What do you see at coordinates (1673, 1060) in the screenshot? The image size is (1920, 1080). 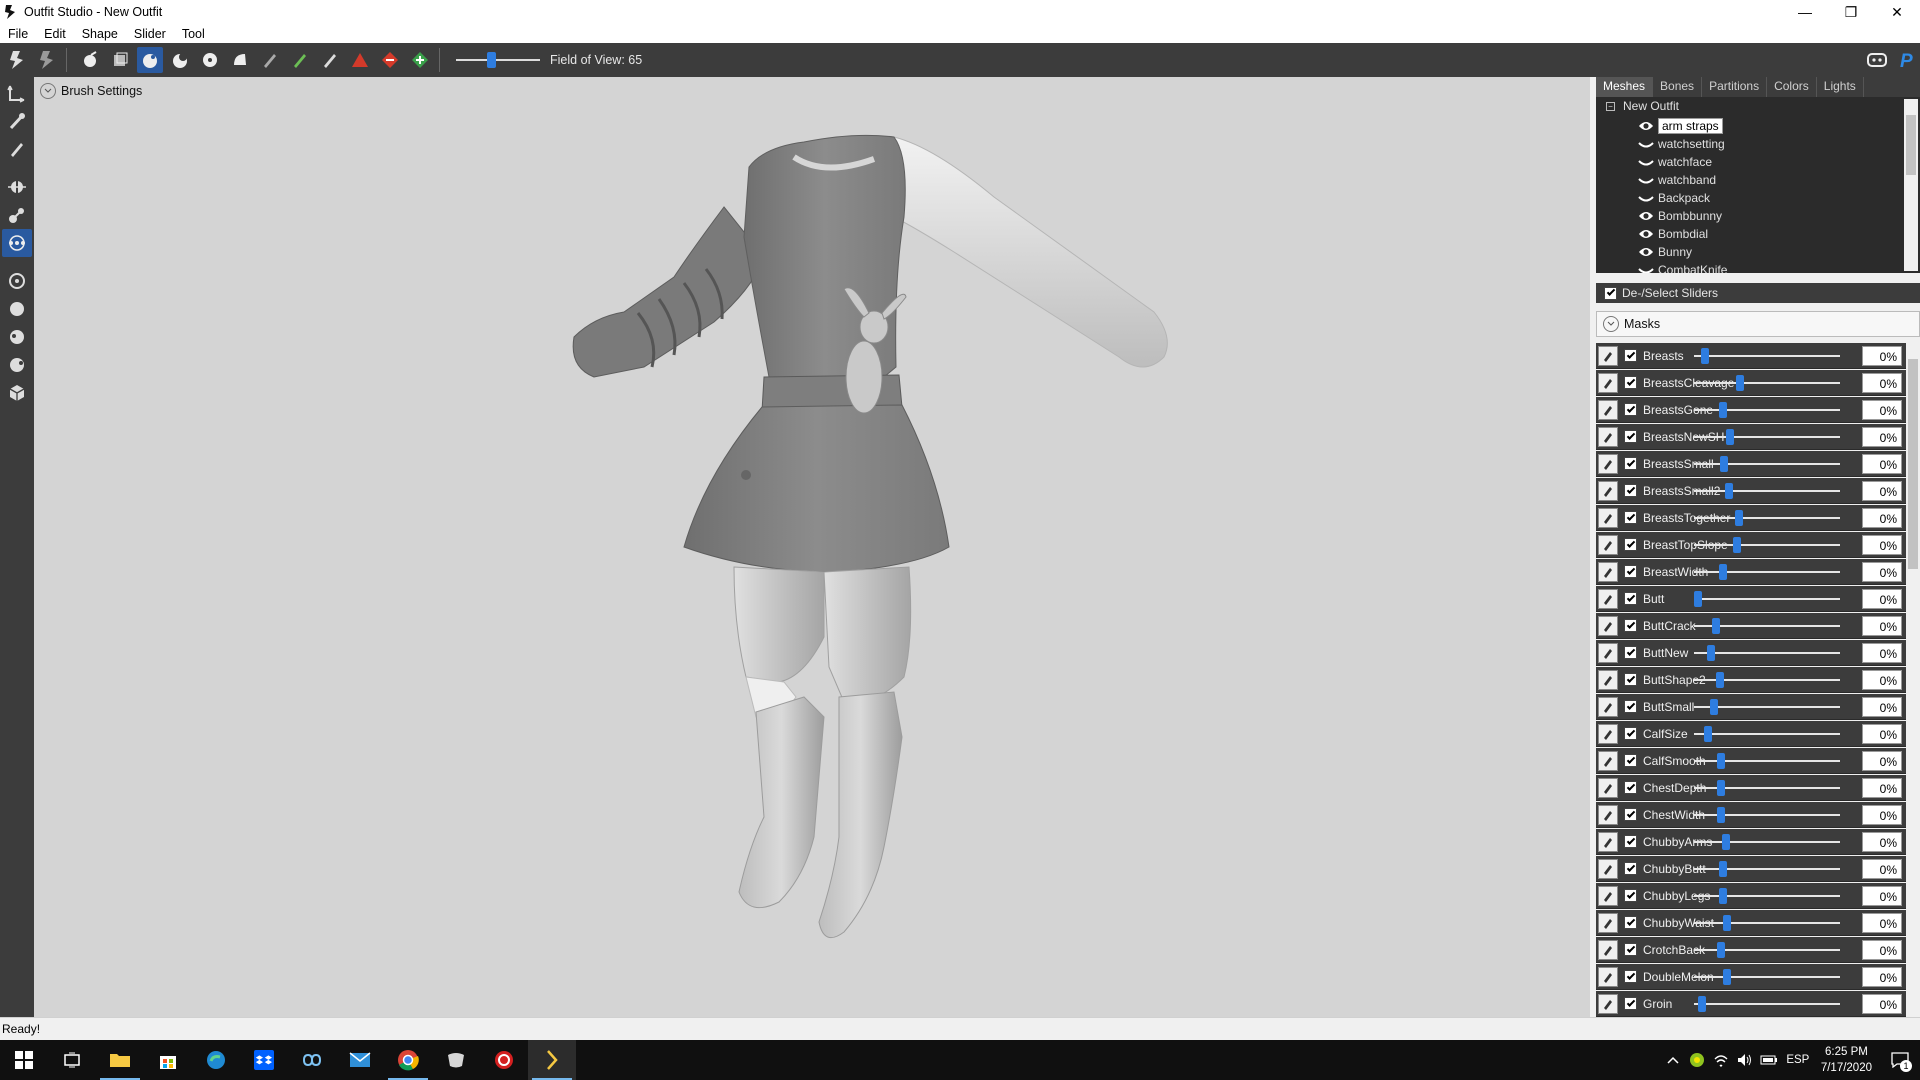 I see `chevron-up-icon` at bounding box center [1673, 1060].